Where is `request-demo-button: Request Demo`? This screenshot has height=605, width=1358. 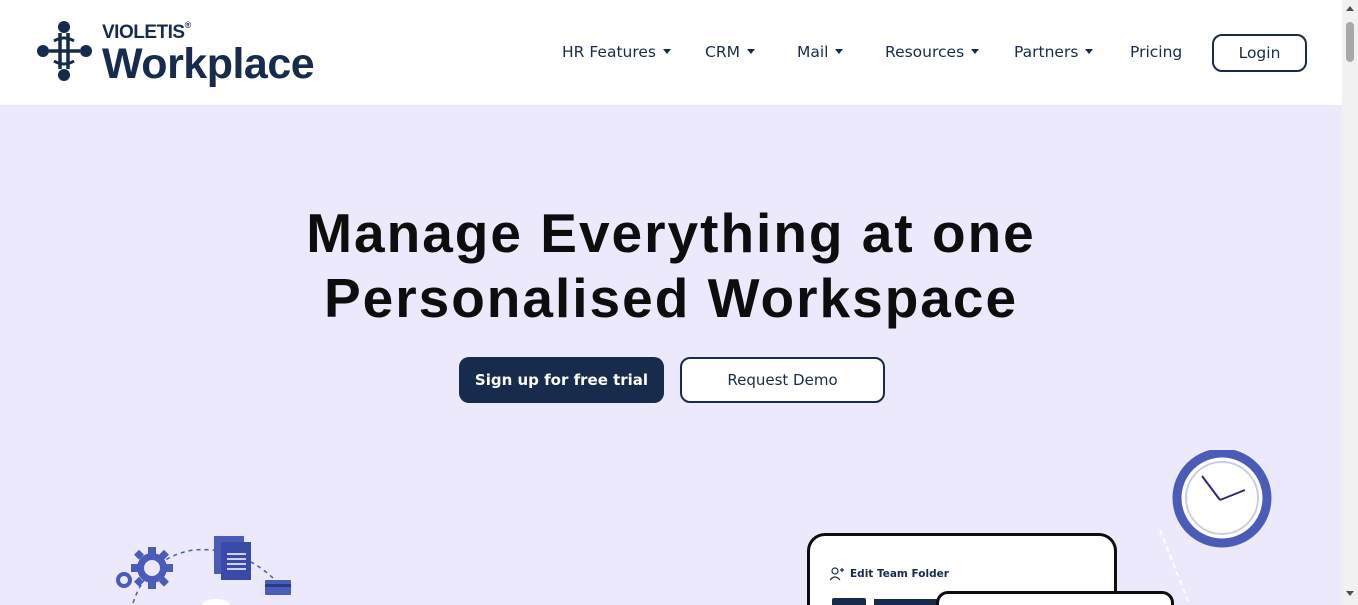 request-demo-button: Request Demo is located at coordinates (782, 380).